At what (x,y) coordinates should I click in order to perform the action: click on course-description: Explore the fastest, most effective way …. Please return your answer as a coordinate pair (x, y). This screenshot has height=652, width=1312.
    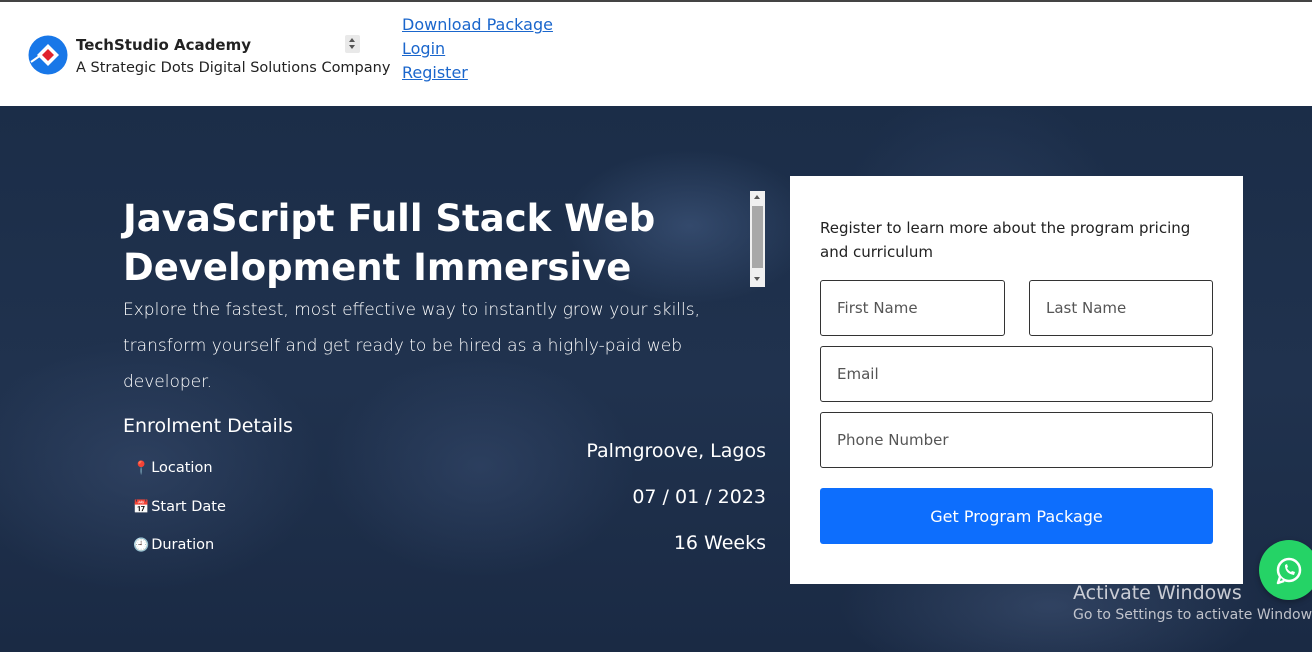
    Looking at the image, I should click on (411, 346).